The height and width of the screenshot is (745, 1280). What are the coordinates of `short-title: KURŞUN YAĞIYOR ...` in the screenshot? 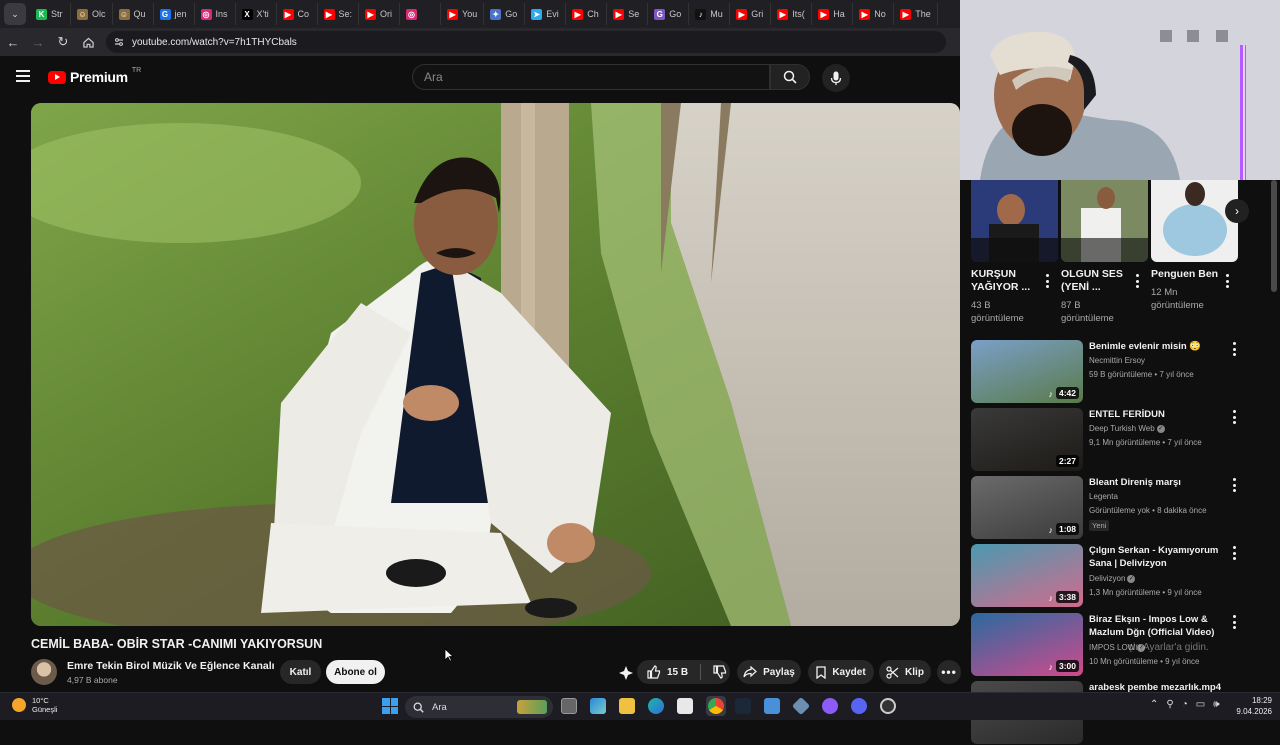 It's located at (1006, 281).